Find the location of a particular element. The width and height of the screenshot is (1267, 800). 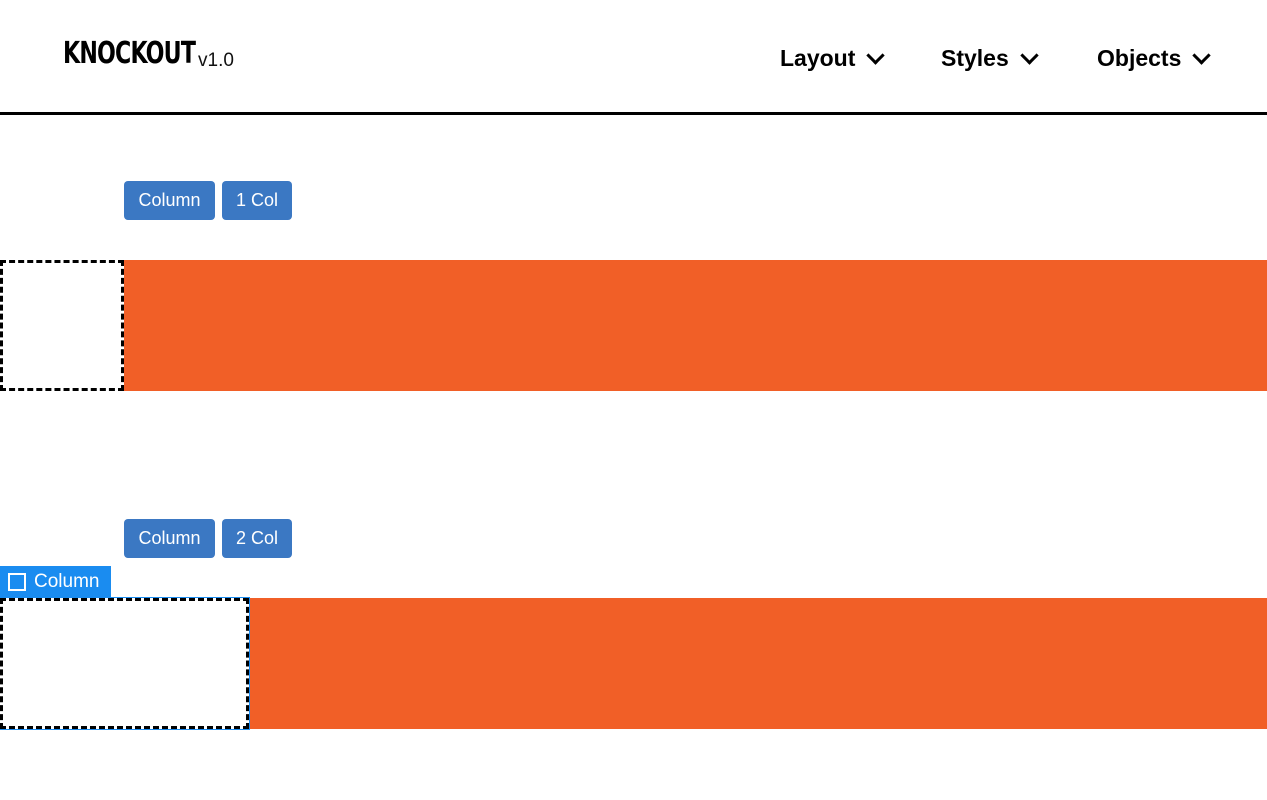

nav-label: Layout is located at coordinates (818, 58).